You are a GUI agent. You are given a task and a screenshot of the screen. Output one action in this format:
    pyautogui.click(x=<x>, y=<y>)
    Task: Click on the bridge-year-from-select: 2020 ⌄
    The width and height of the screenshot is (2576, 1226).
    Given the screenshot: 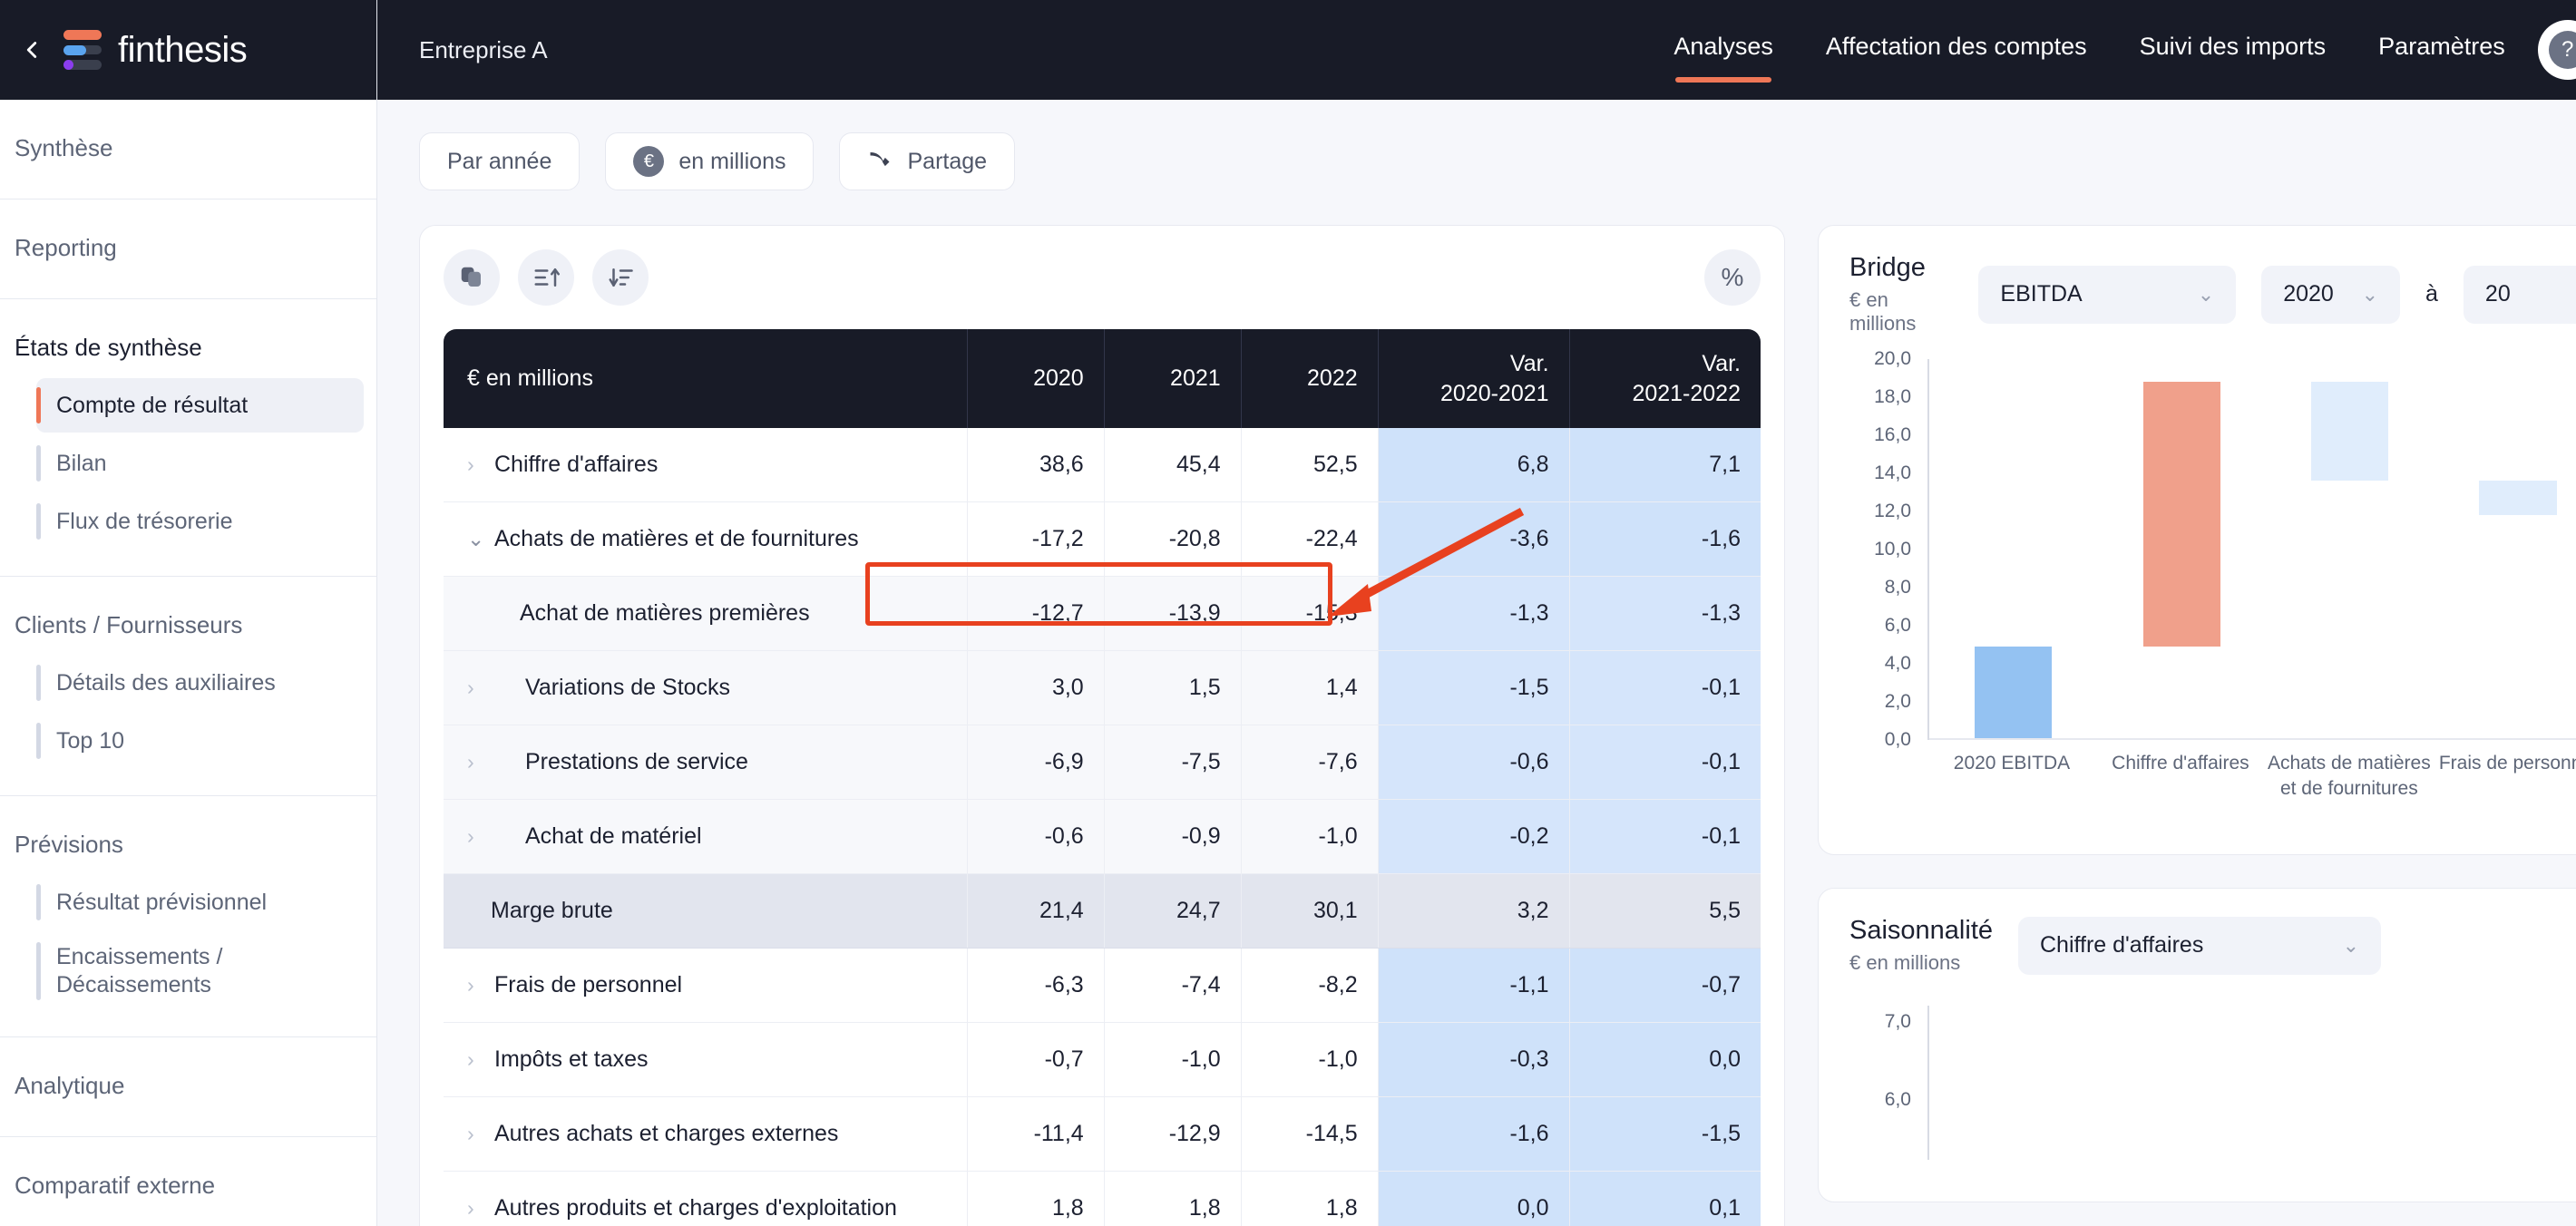 What is the action you would take?
    pyautogui.click(x=2331, y=295)
    